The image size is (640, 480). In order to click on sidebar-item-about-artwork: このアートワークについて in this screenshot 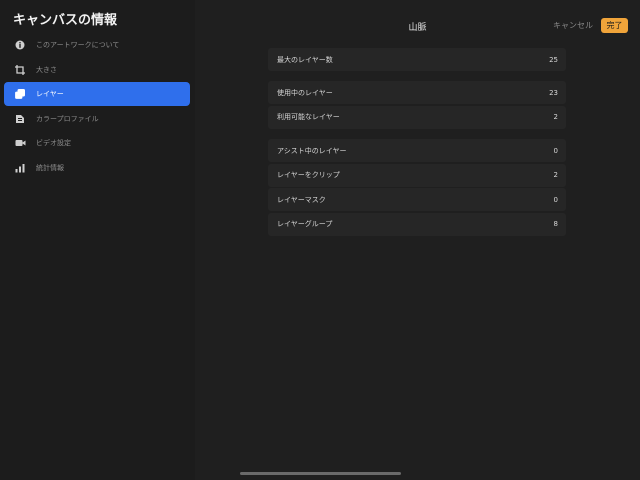, I will do `click(97, 45)`.